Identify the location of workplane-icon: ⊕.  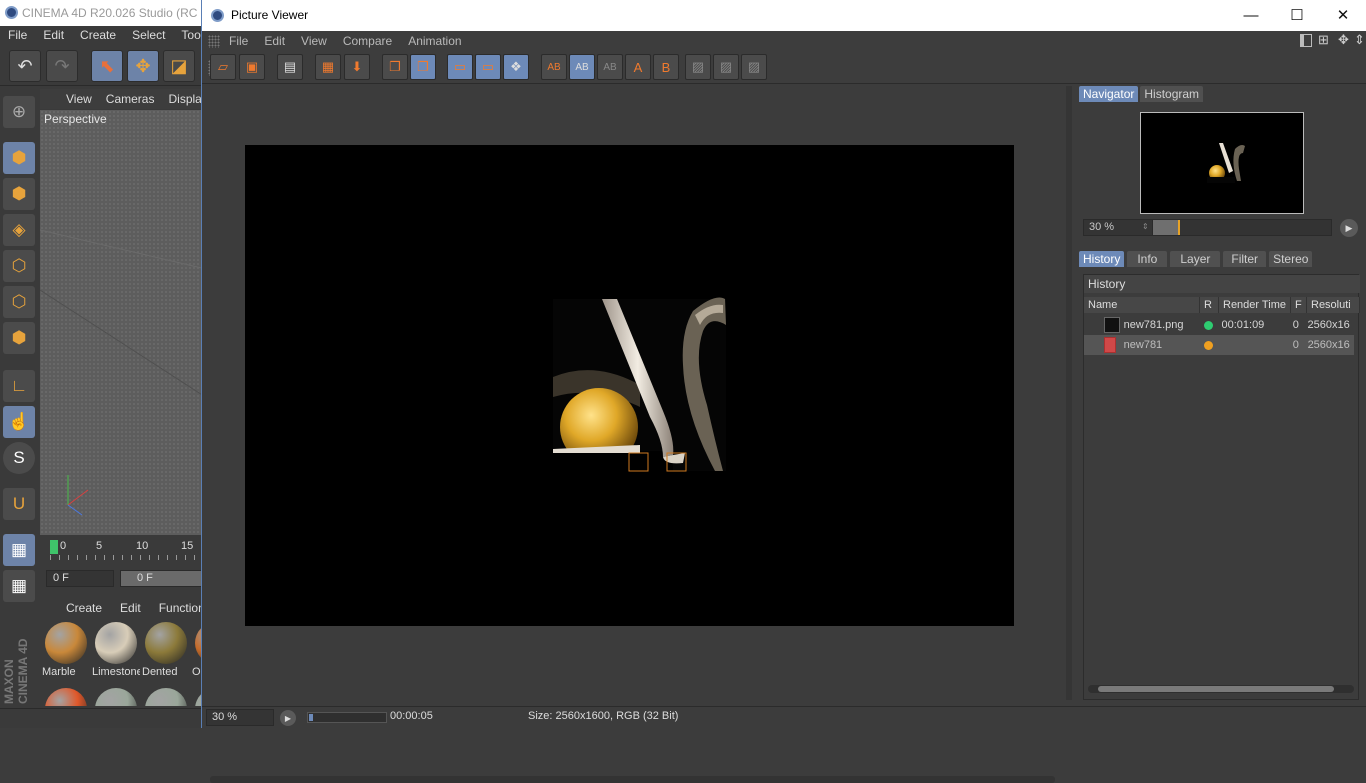
(19, 112).